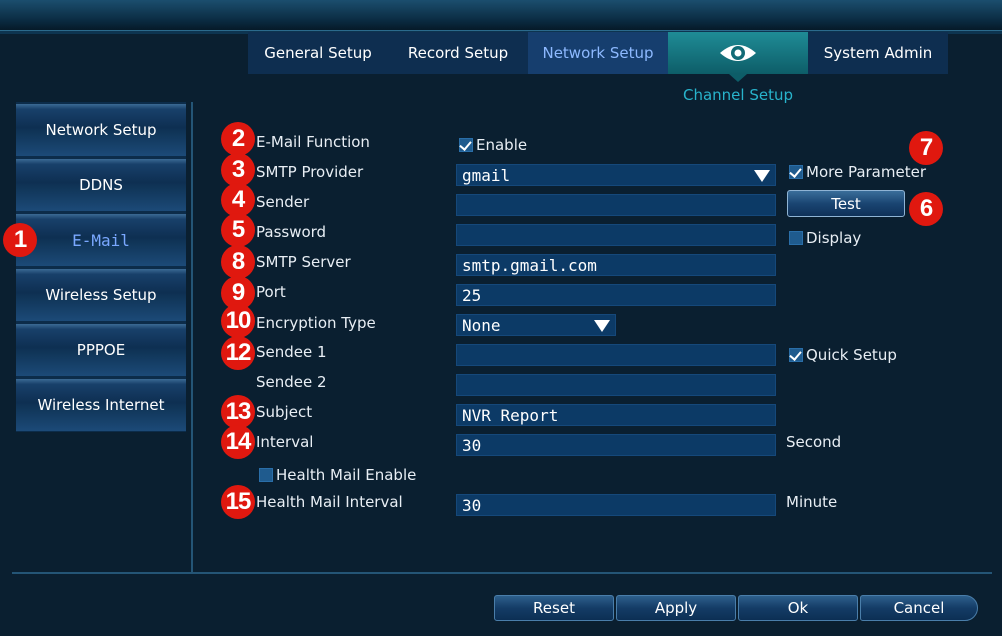  What do you see at coordinates (310, 172) in the screenshot?
I see `smtp-provider-label: SMTP Provider` at bounding box center [310, 172].